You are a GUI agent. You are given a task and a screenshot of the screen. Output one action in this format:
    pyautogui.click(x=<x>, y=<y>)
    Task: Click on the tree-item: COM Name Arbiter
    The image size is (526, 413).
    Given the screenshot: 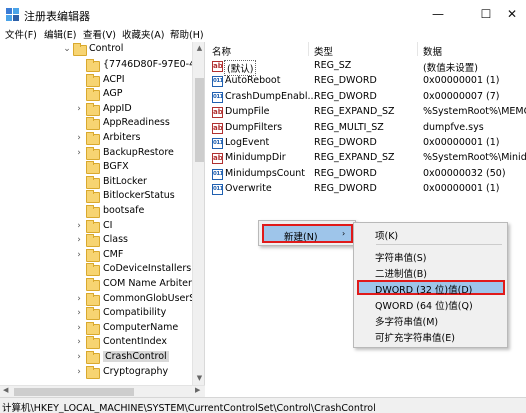 What is the action you would take?
    pyautogui.click(x=96, y=285)
    